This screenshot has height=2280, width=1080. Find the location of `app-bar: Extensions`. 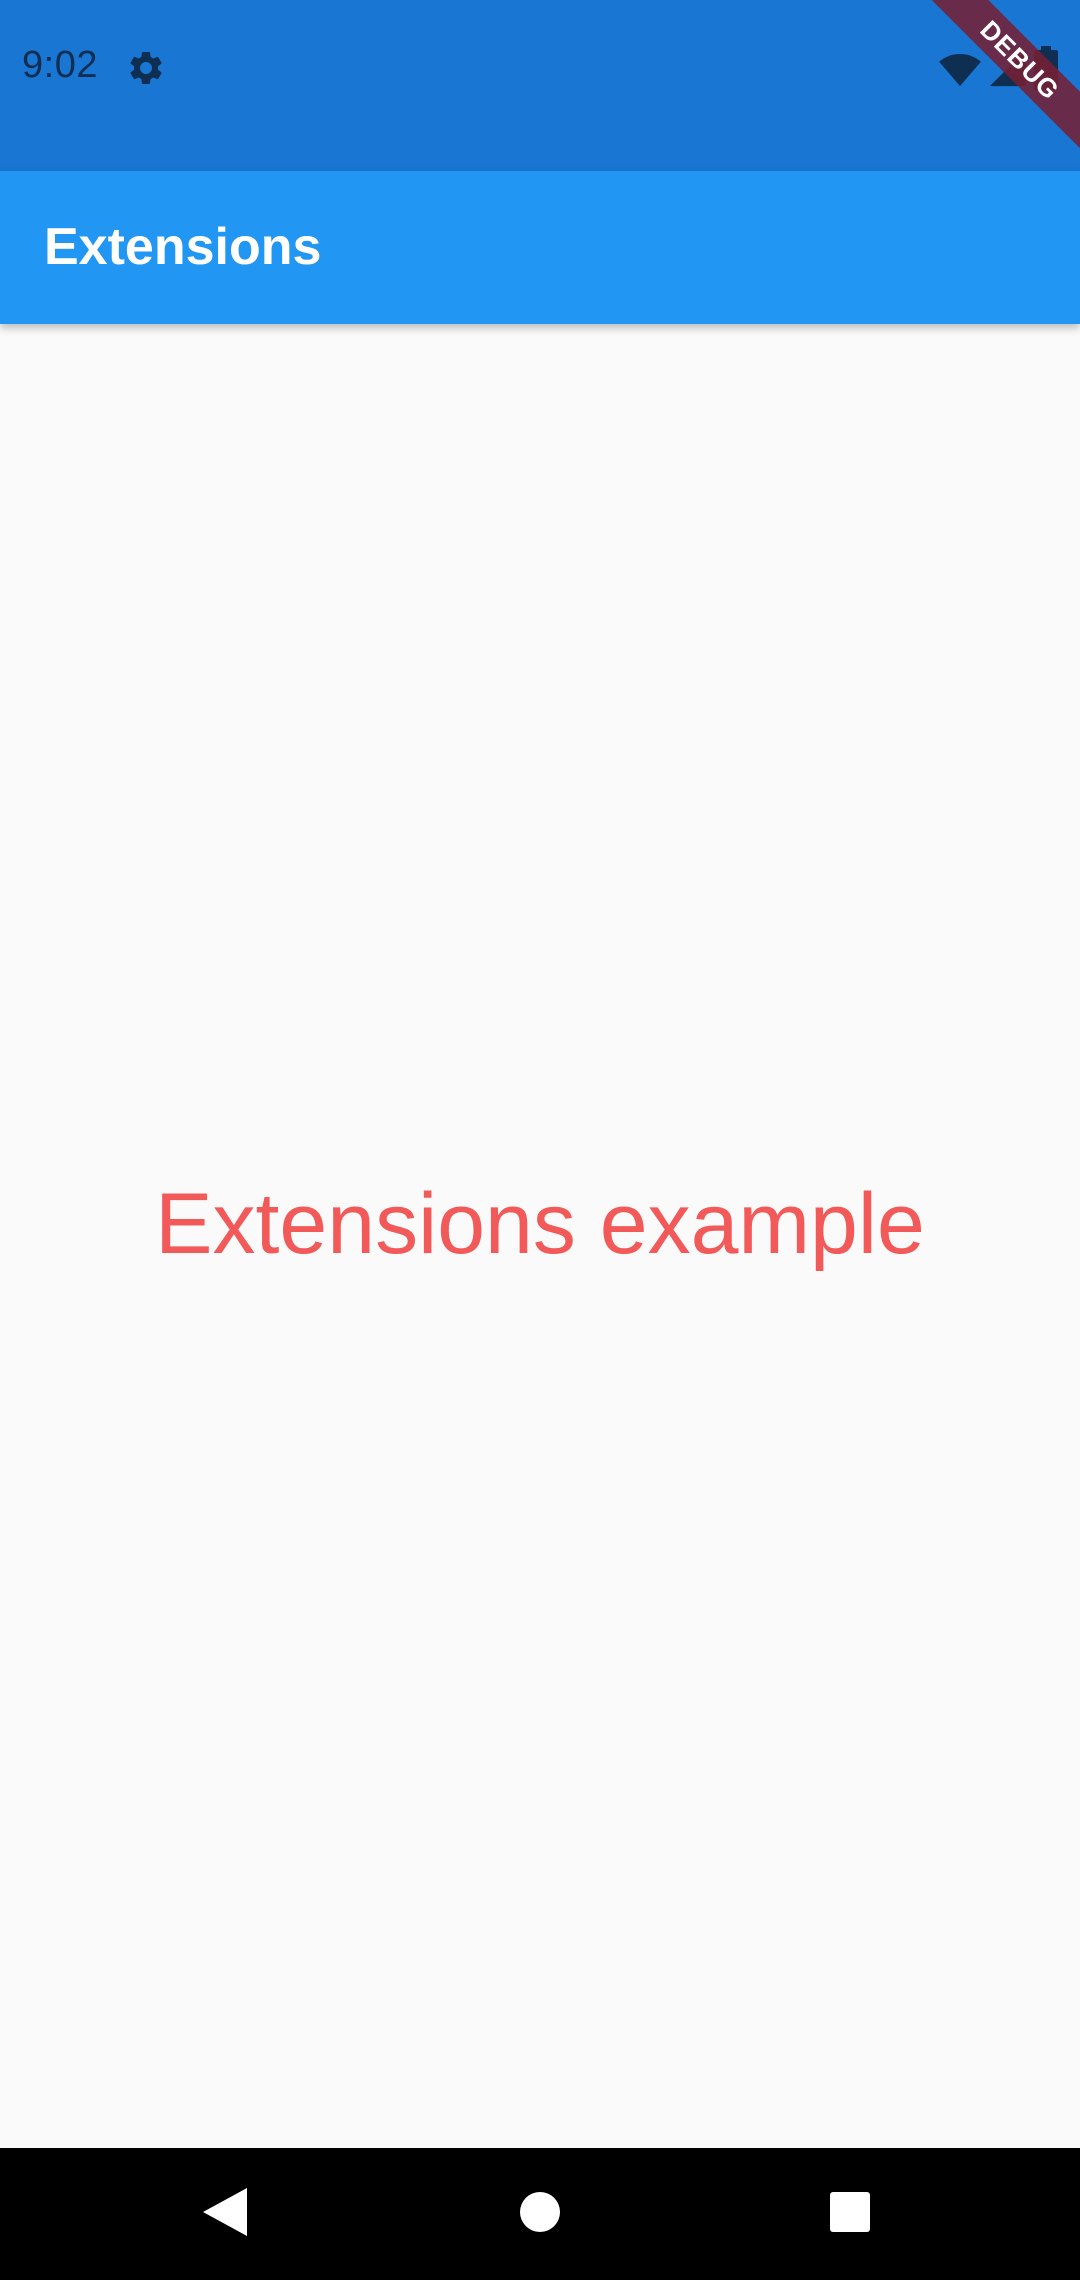

app-bar: Extensions is located at coordinates (540, 247).